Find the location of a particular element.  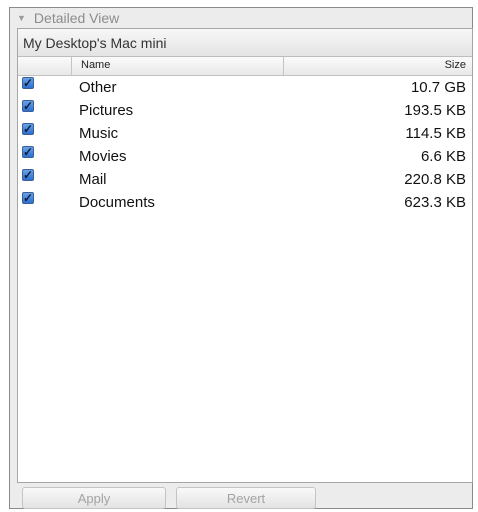

column-header-name: Name is located at coordinates (95, 65).